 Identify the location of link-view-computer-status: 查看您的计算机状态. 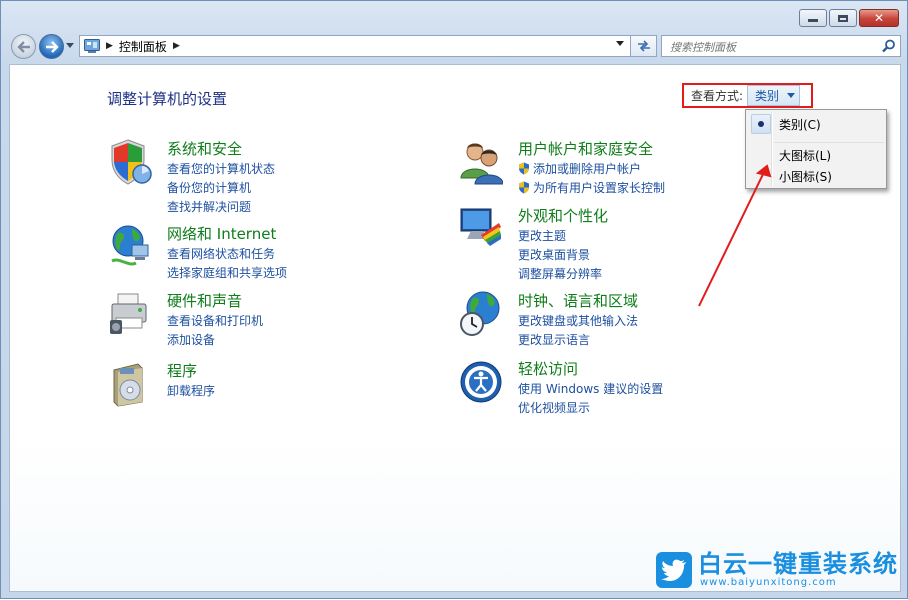
(221, 168).